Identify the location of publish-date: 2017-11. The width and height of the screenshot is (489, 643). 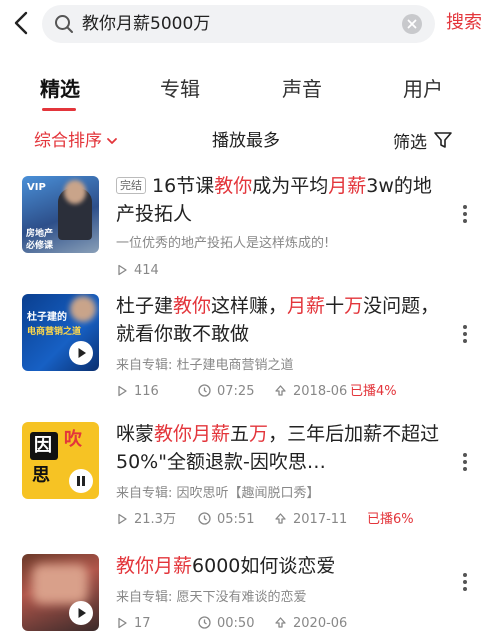
(310, 520).